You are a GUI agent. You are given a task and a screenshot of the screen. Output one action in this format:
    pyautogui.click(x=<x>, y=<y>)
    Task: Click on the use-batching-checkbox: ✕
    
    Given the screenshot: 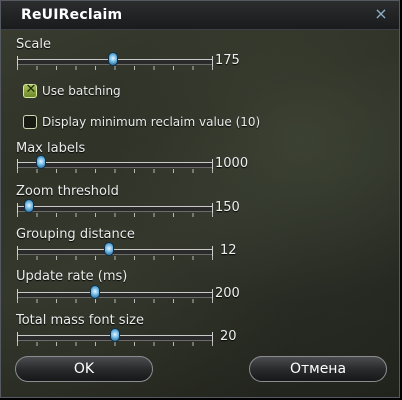 What is the action you would take?
    pyautogui.click(x=30, y=90)
    